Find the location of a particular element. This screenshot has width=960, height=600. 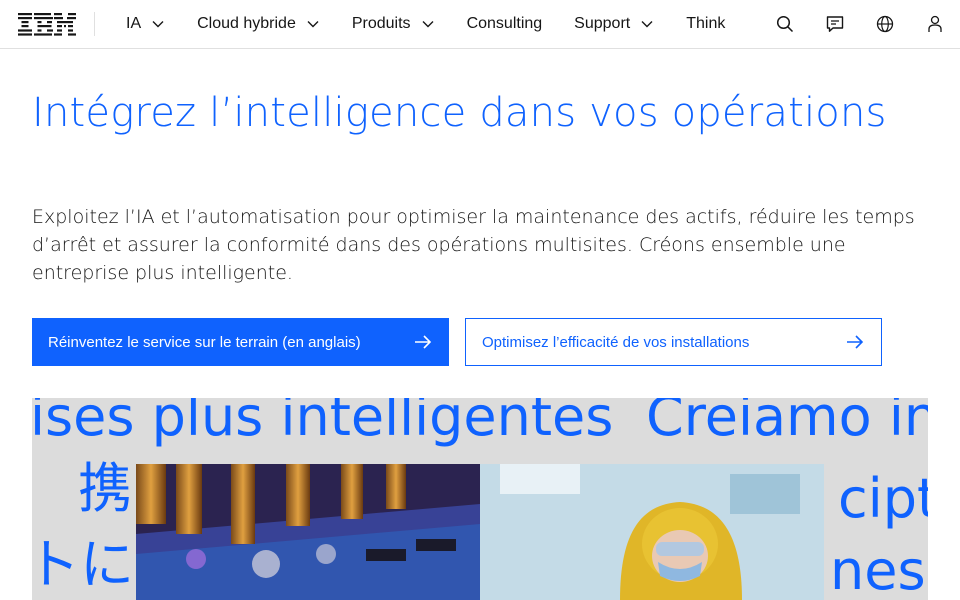

contact-button is located at coordinates (835, 24).